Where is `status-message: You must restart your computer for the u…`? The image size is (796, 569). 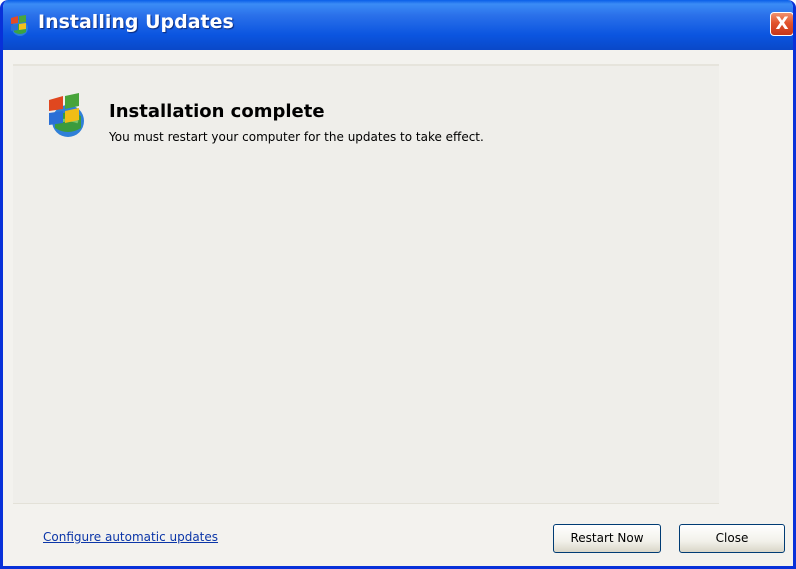
status-message: You must restart your computer for the u… is located at coordinates (296, 137).